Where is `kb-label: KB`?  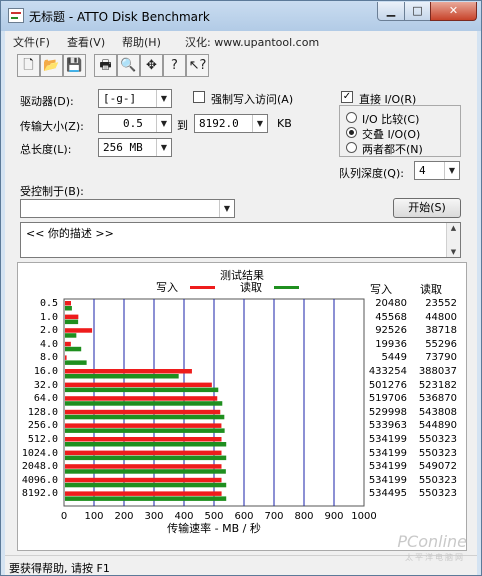 kb-label: KB is located at coordinates (284, 123).